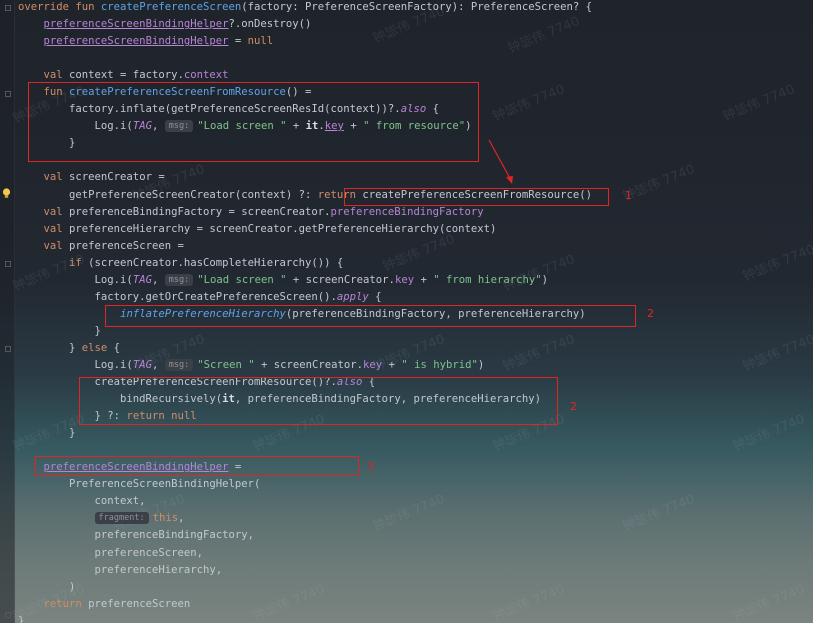 This screenshot has width=813, height=623. Describe the element at coordinates (110, 552) in the screenshot. I see `code-token: preferenceScreen,` at that location.